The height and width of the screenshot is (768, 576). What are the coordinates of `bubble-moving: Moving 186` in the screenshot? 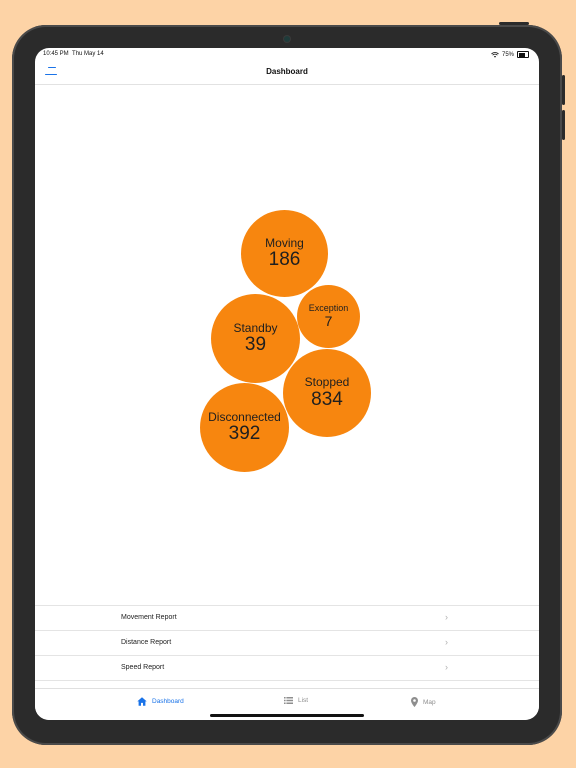 It's located at (284, 253).